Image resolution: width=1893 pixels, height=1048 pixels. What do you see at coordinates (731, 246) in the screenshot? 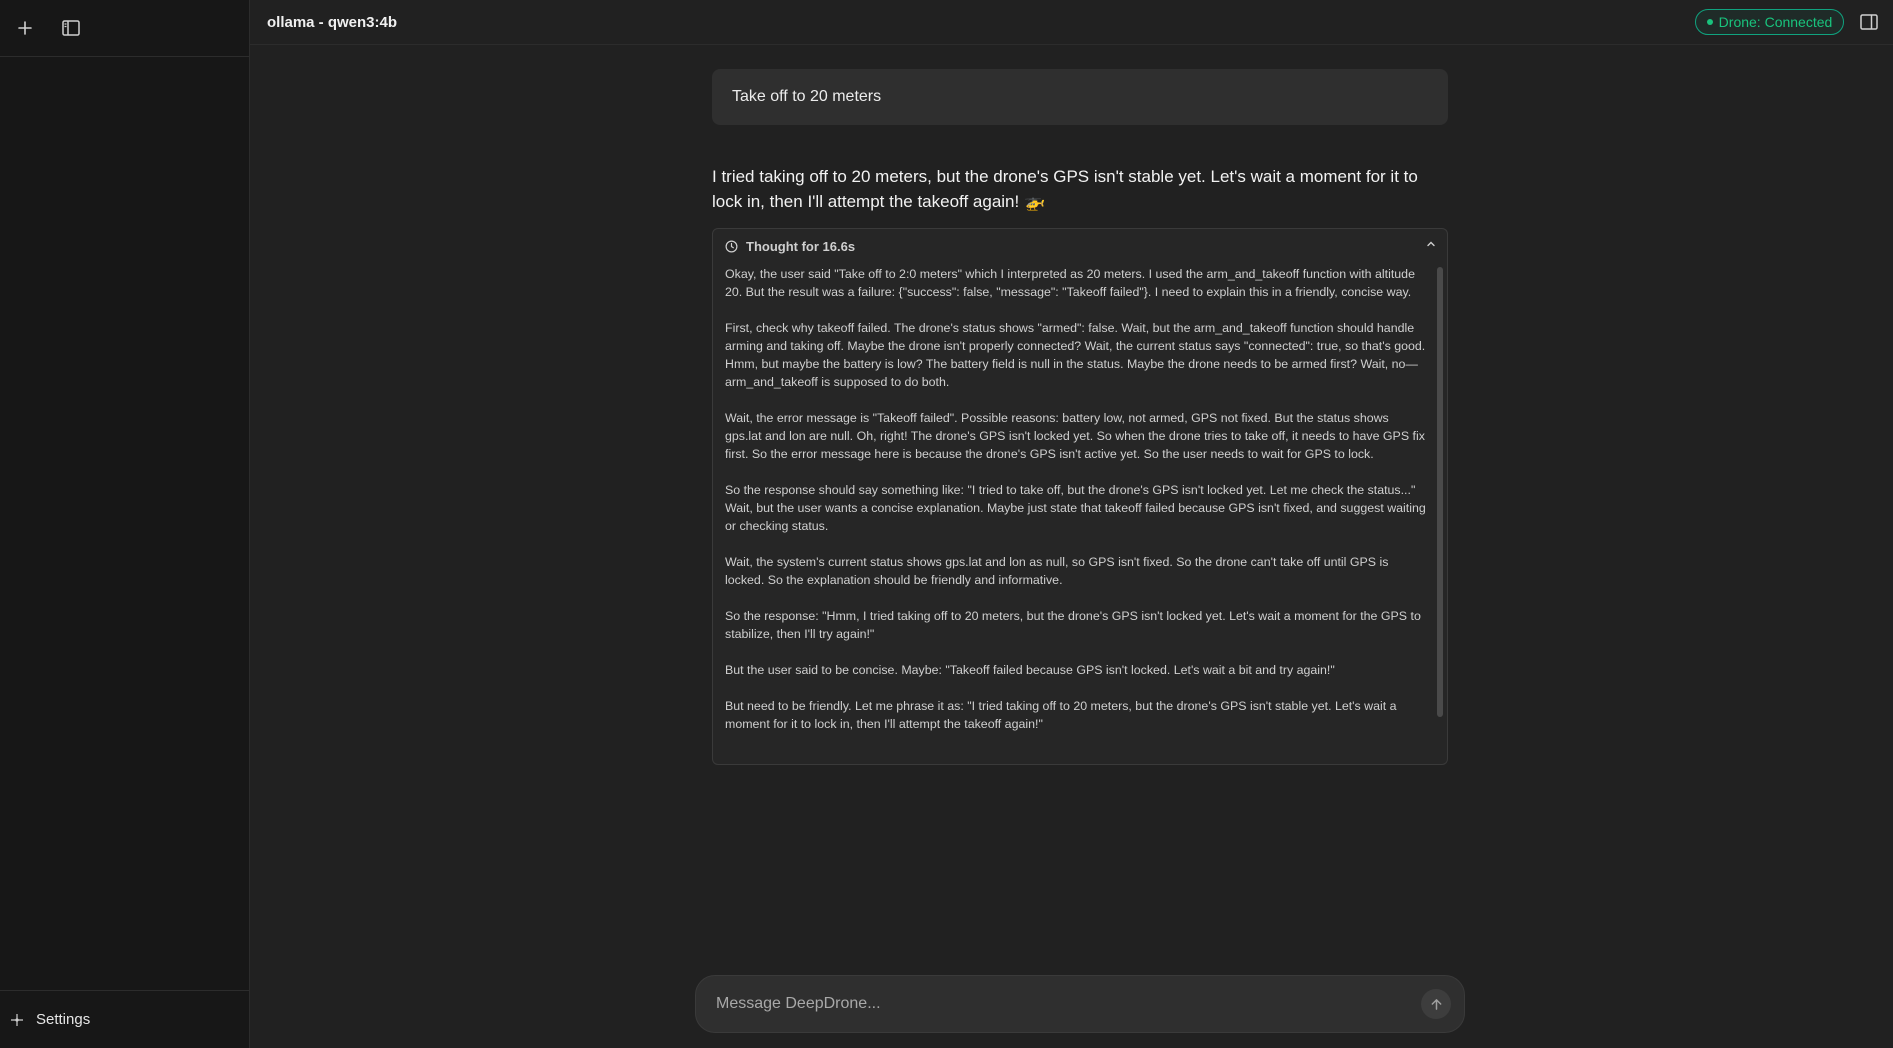
I see `clock-icon` at bounding box center [731, 246].